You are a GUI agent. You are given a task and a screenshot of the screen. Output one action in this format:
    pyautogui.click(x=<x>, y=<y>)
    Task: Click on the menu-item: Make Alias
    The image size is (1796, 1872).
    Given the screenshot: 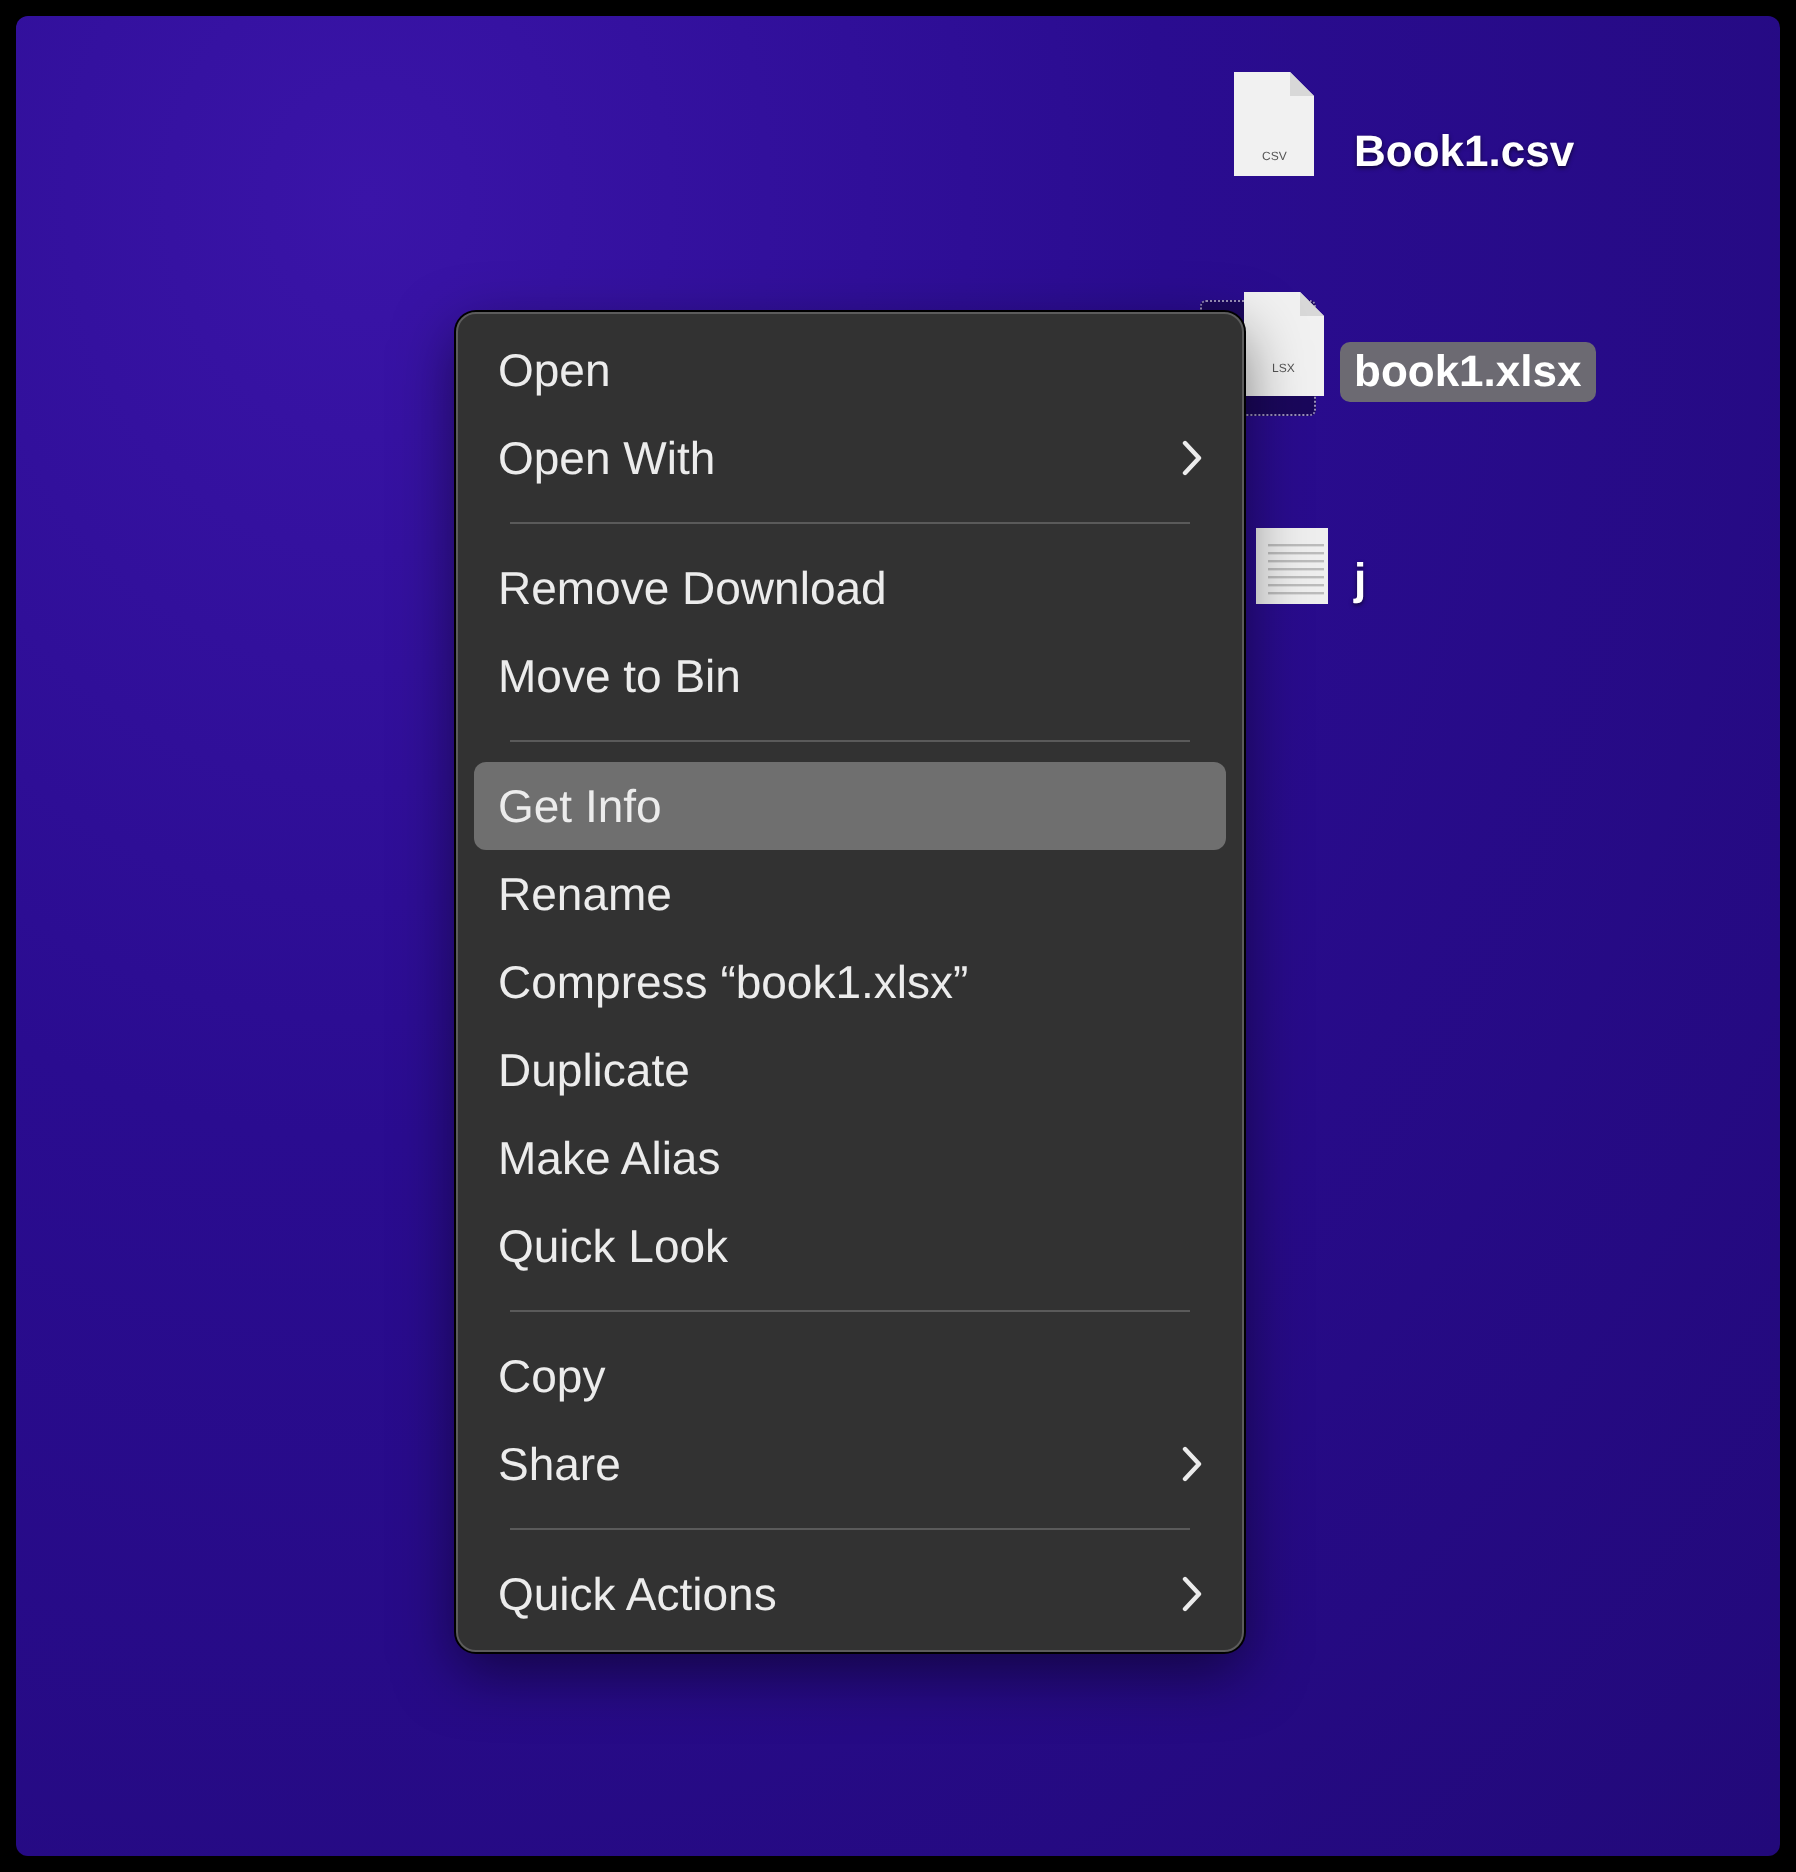 What is the action you would take?
    pyautogui.click(x=850, y=1158)
    